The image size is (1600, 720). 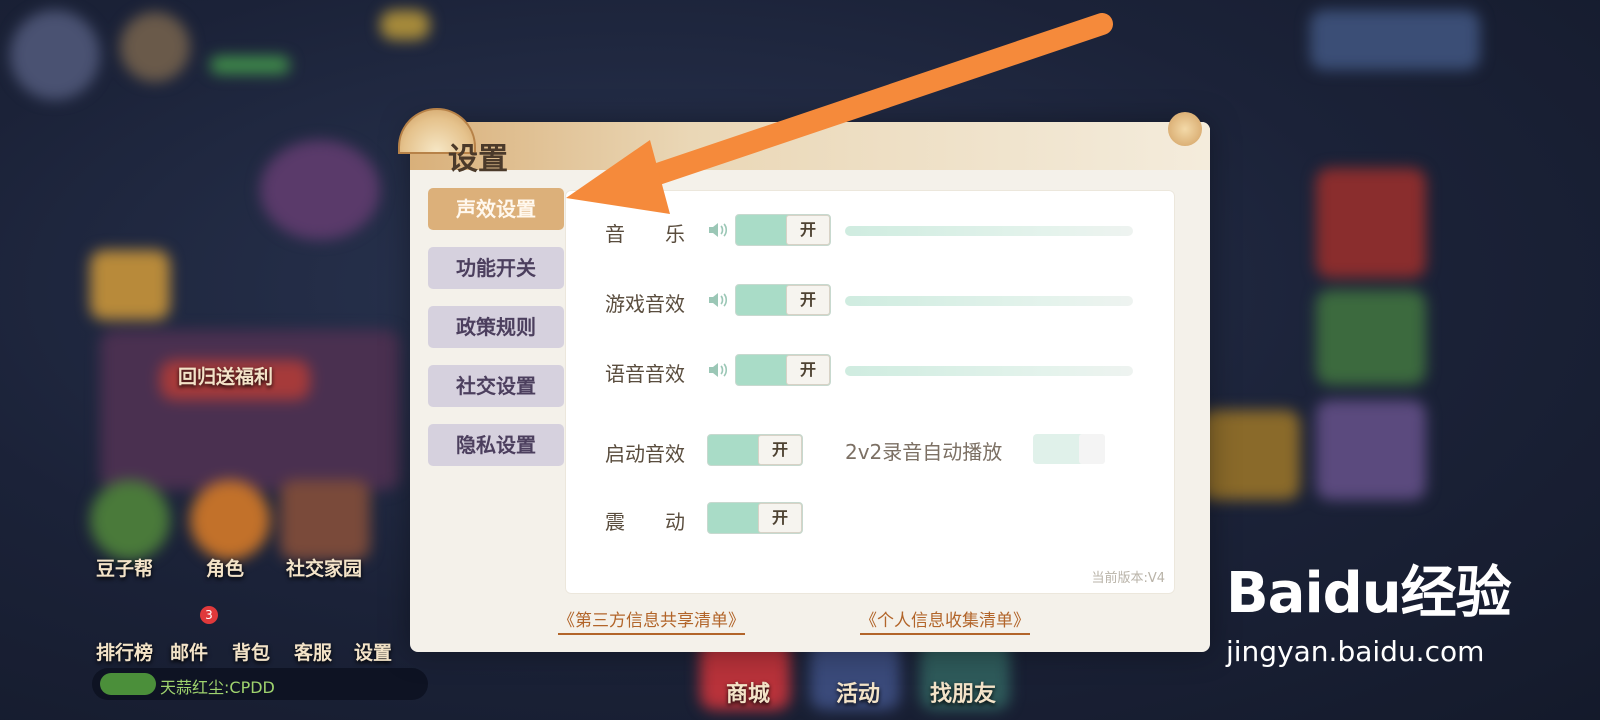 I want to click on watermark-url: jingyan.baidu.com, so click(x=1355, y=651).